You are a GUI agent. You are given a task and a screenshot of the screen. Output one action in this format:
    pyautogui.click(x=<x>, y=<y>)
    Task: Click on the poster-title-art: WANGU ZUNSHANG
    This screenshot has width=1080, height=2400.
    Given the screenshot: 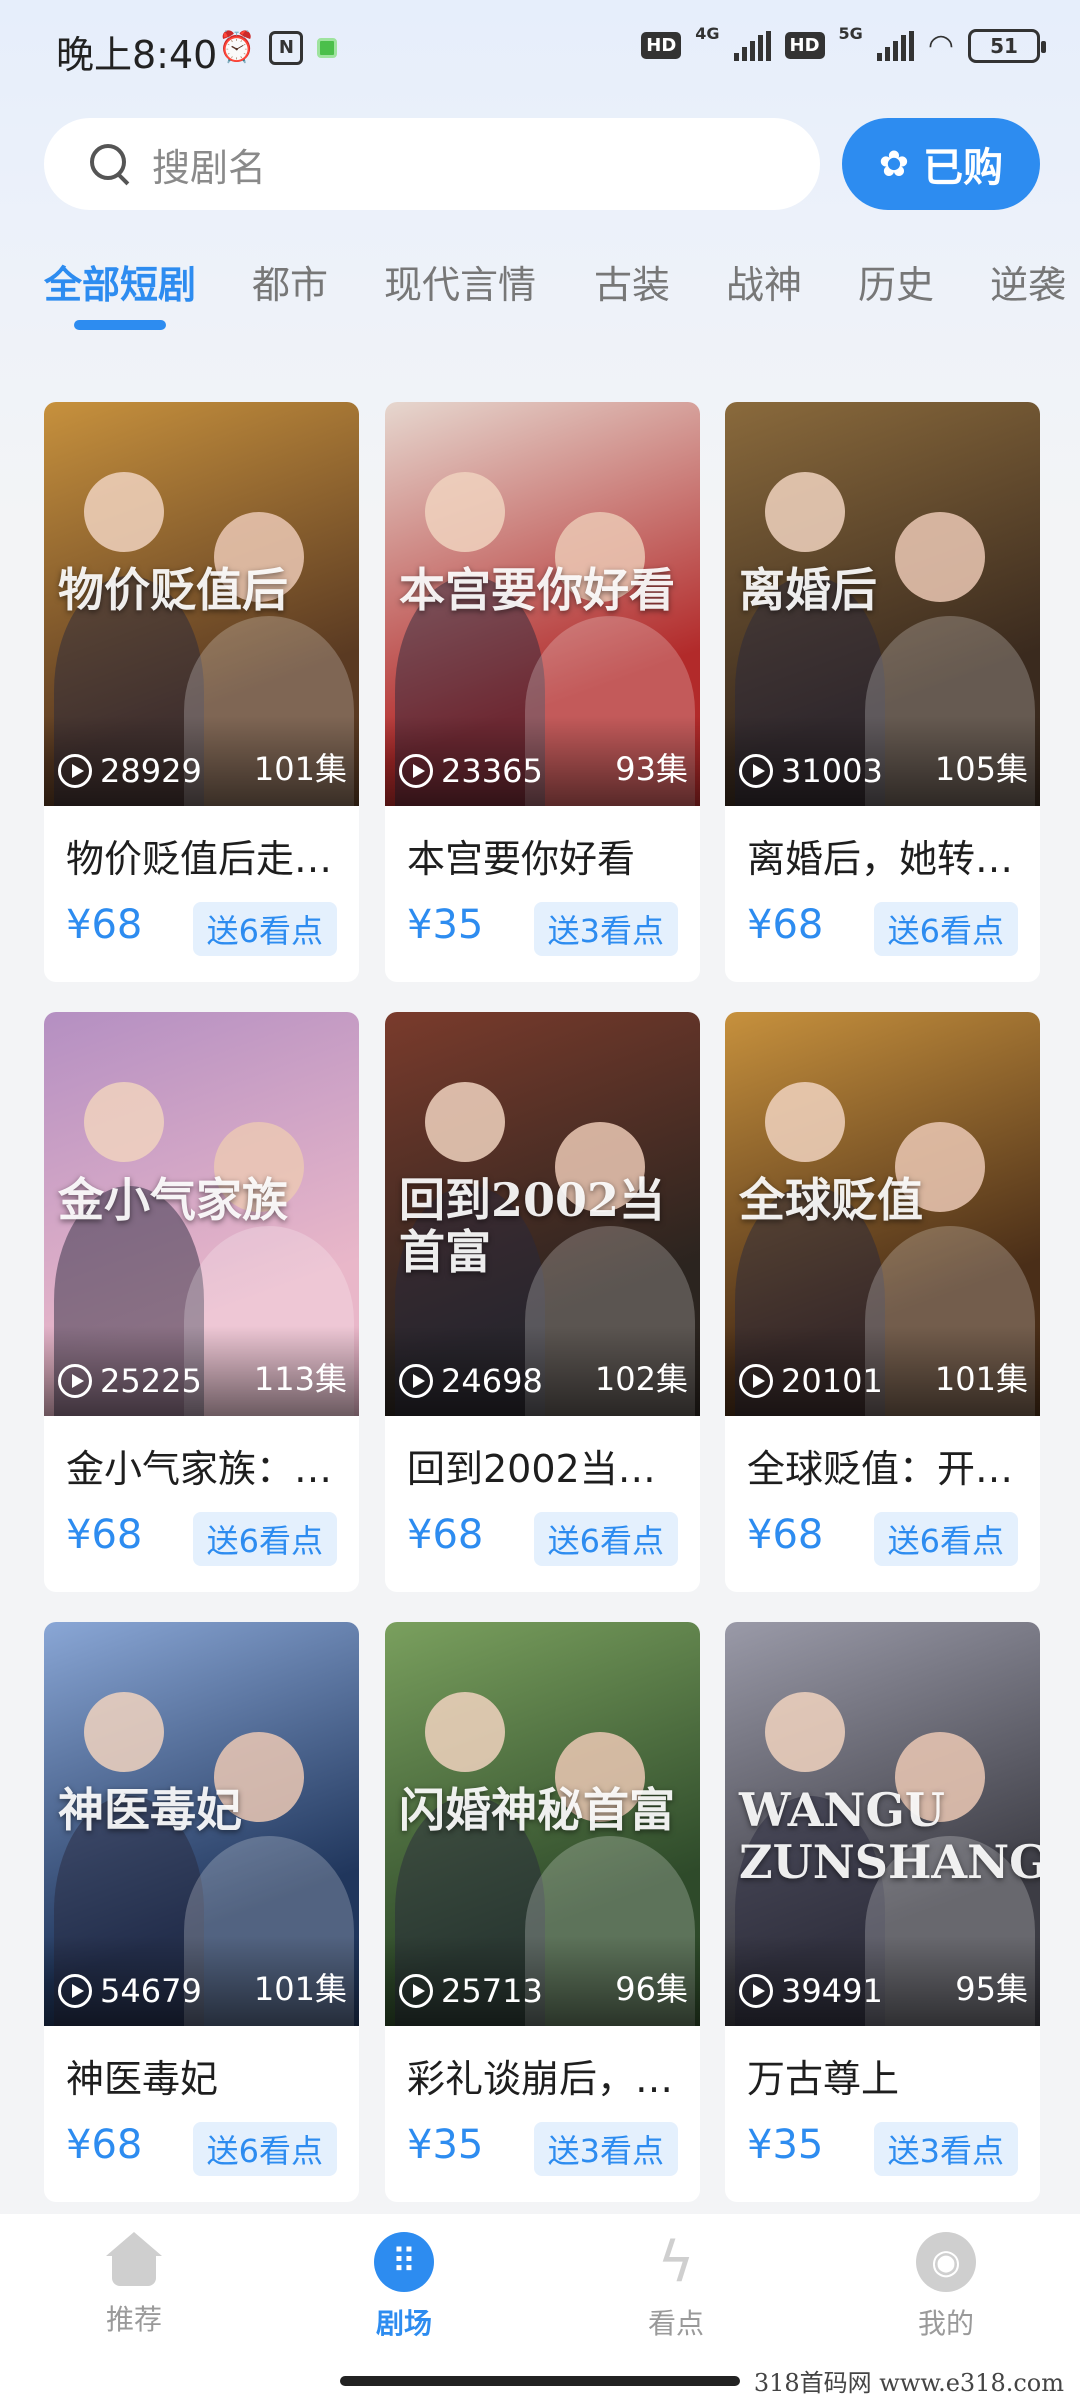 What is the action you would take?
    pyautogui.click(x=889, y=1836)
    